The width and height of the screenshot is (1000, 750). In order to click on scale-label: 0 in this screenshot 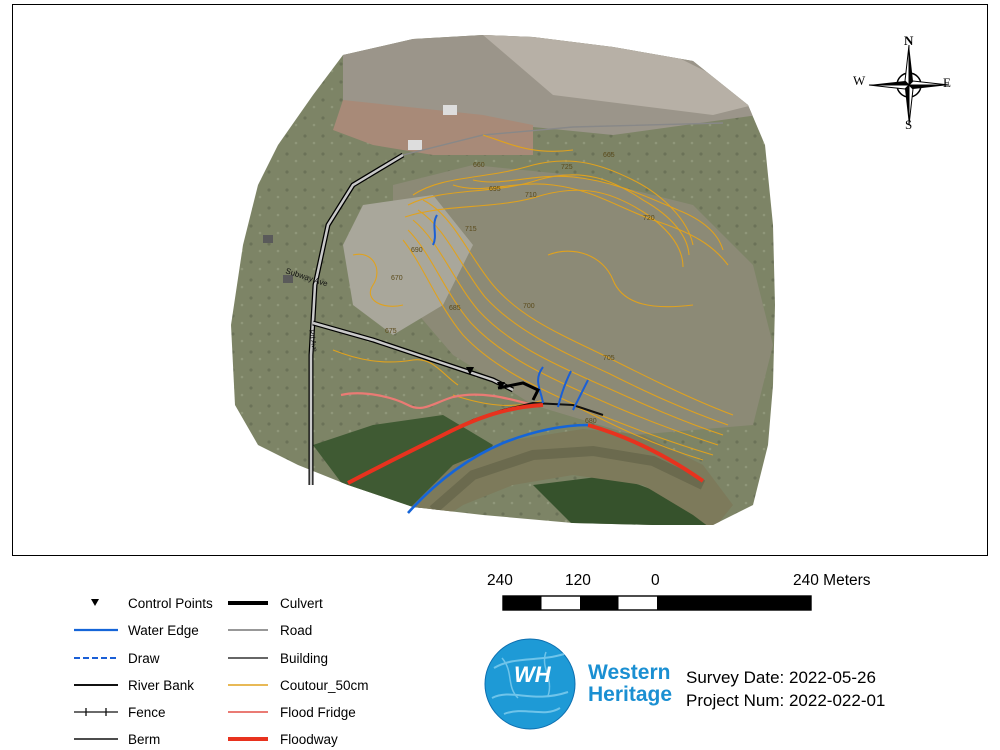, I will do `click(655, 580)`.